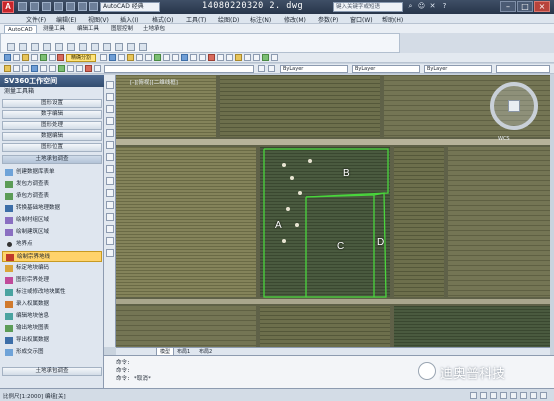 The width and height of the screenshot is (554, 401). What do you see at coordinates (81, 58) in the screenshot?
I see `precise-split-button: 精确分割` at bounding box center [81, 58].